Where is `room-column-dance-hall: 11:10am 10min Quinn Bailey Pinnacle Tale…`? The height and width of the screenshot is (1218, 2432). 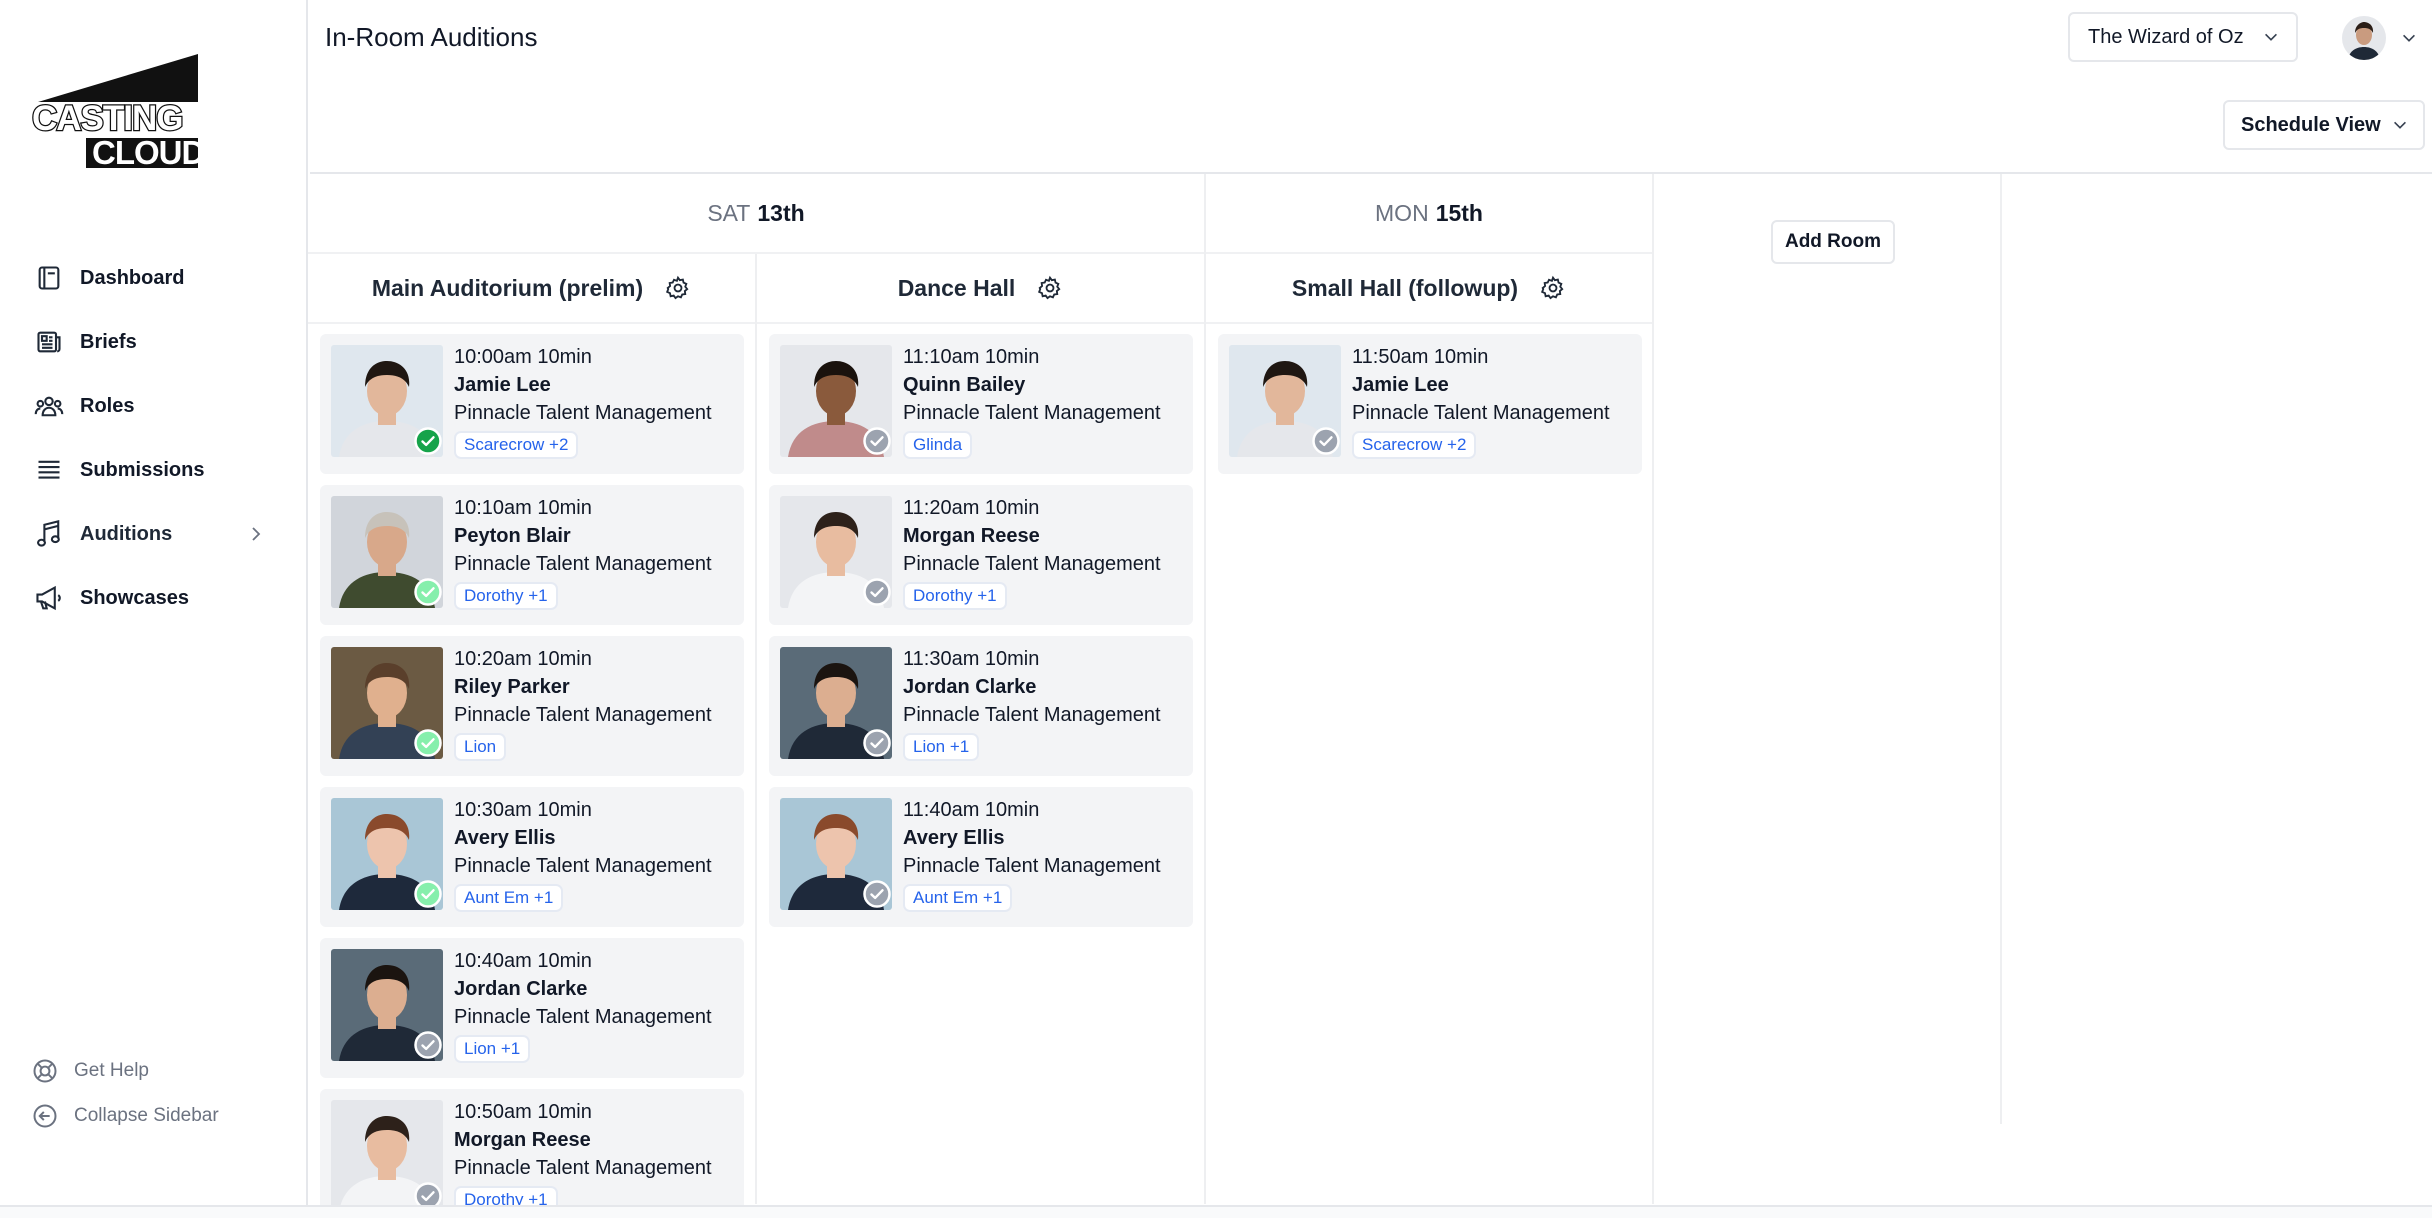
room-column-dance-hall: 11:10am 10min Quinn Bailey Pinnacle Tale… is located at coordinates (981, 636).